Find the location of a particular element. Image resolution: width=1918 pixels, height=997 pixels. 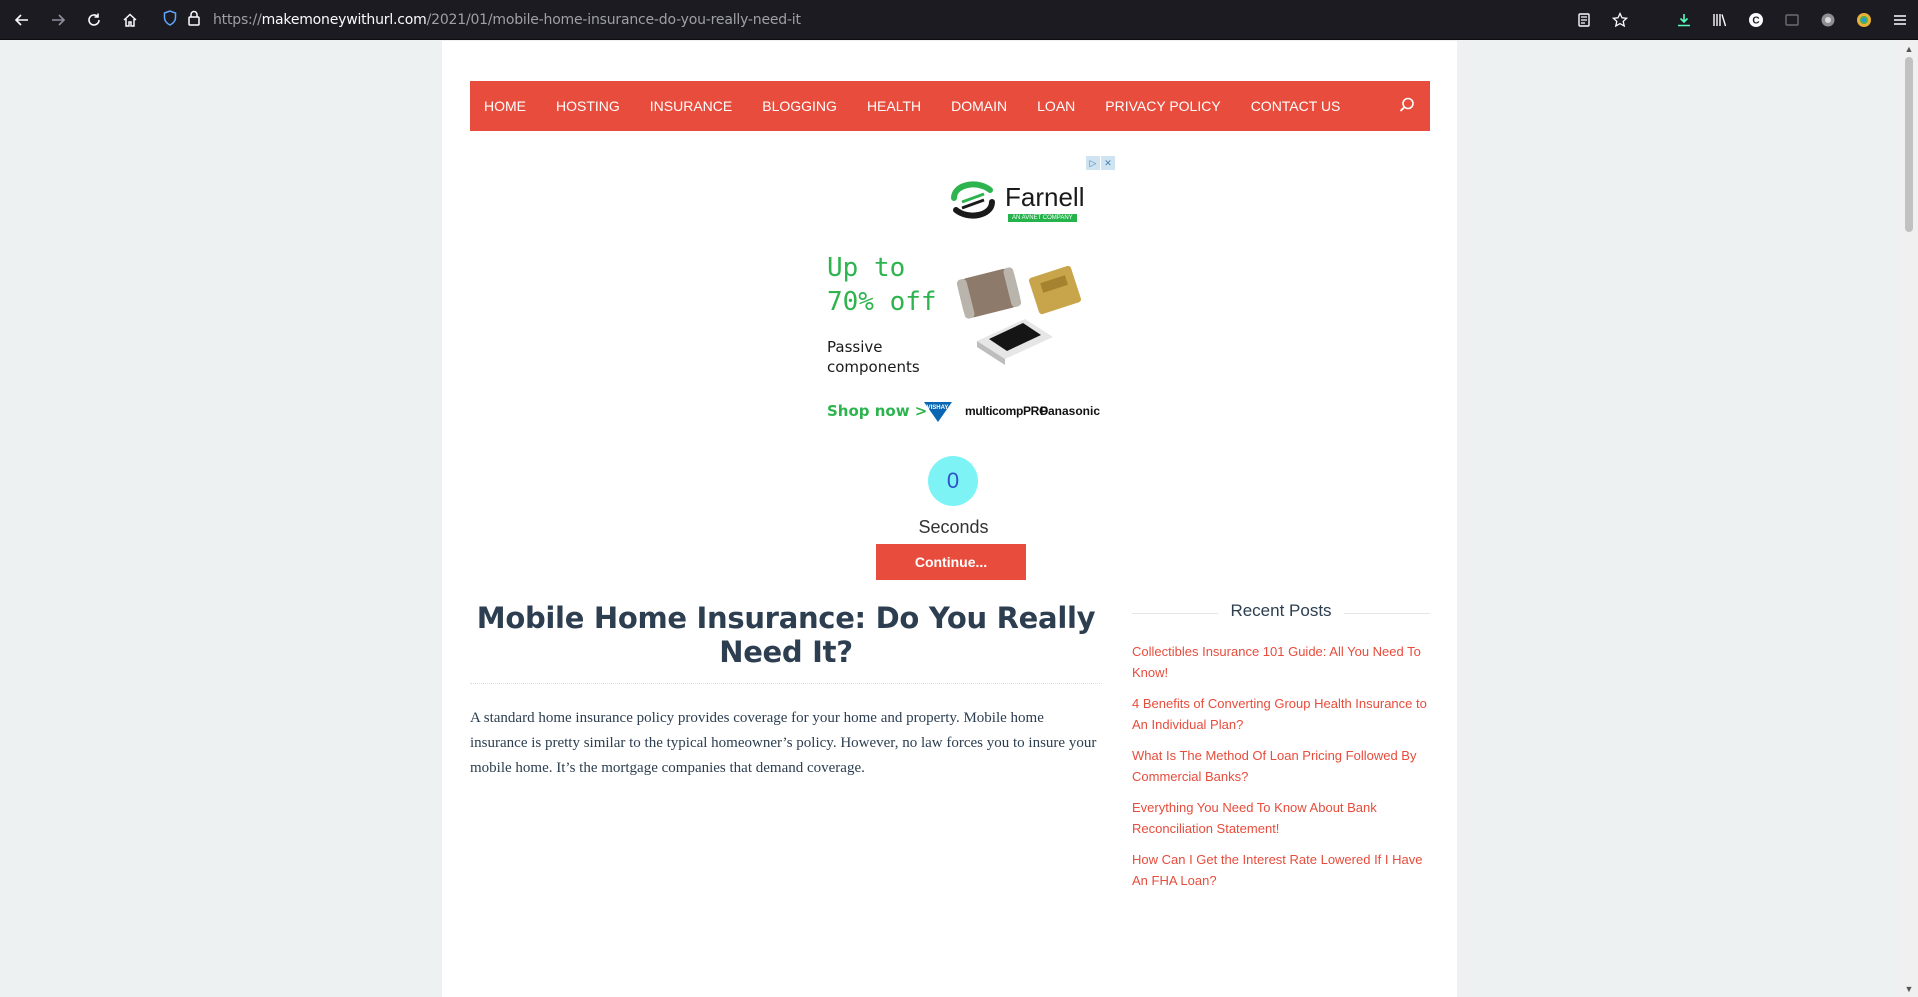

title-divider is located at coordinates (786, 683).